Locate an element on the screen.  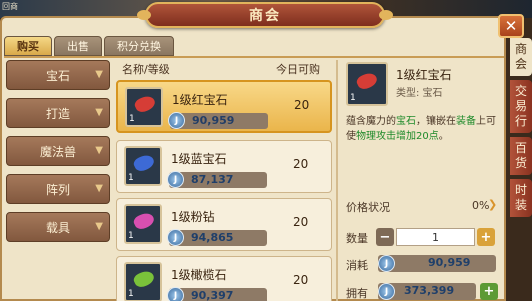
price-value: 94,865 is located at coordinates (212, 237).